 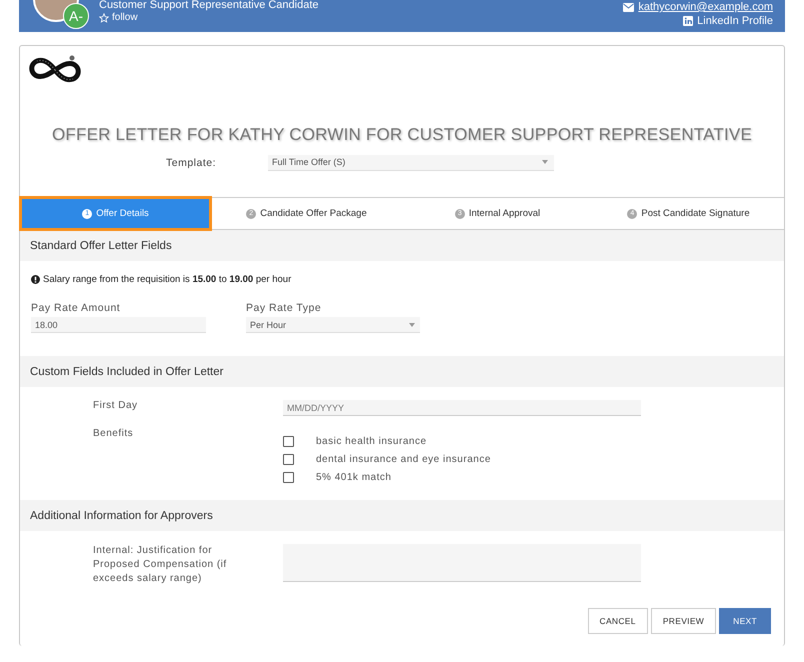 What do you see at coordinates (371, 441) in the screenshot?
I see `checkbox-label: basic health insurance` at bounding box center [371, 441].